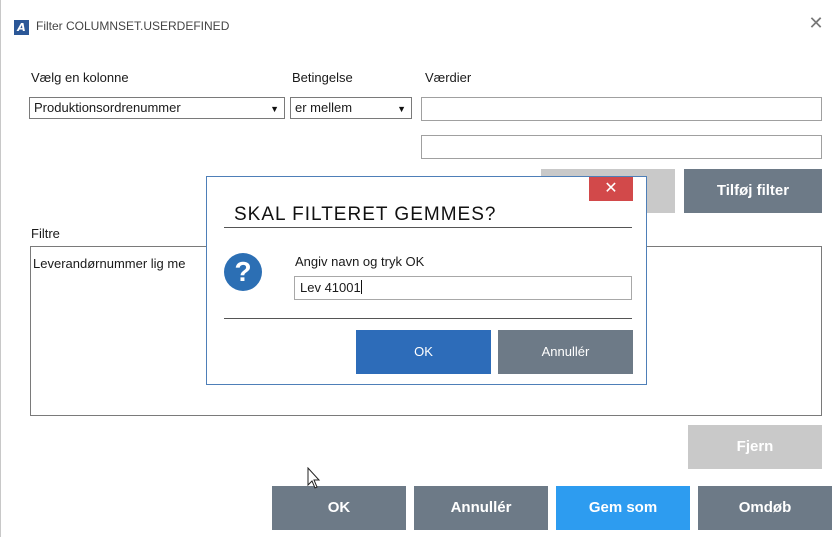 This screenshot has width=836, height=537. Describe the element at coordinates (45, 233) in the screenshot. I see `filters-label: Filtre` at that location.